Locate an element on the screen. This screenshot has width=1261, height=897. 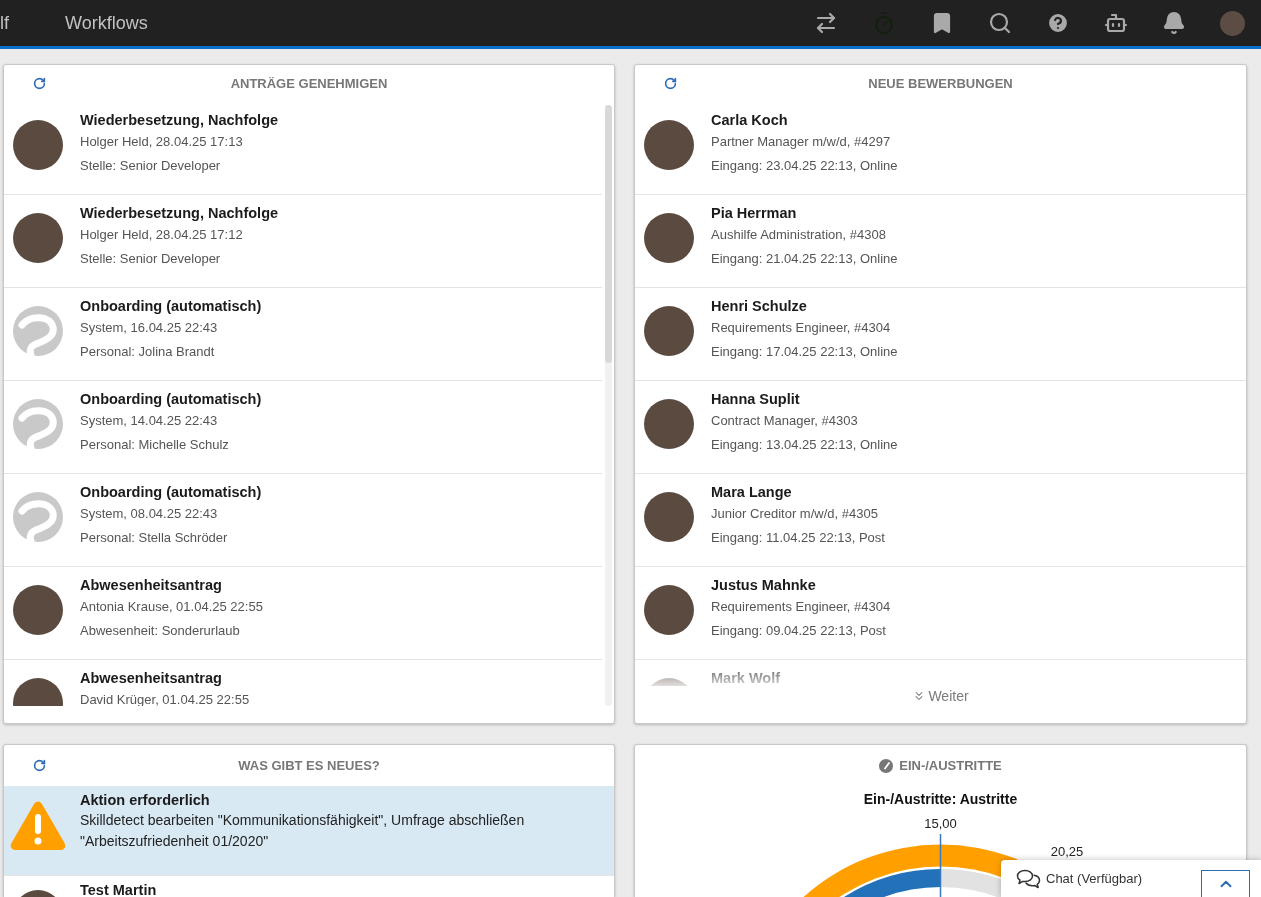
item-title: Carla Koch is located at coordinates (750, 120).